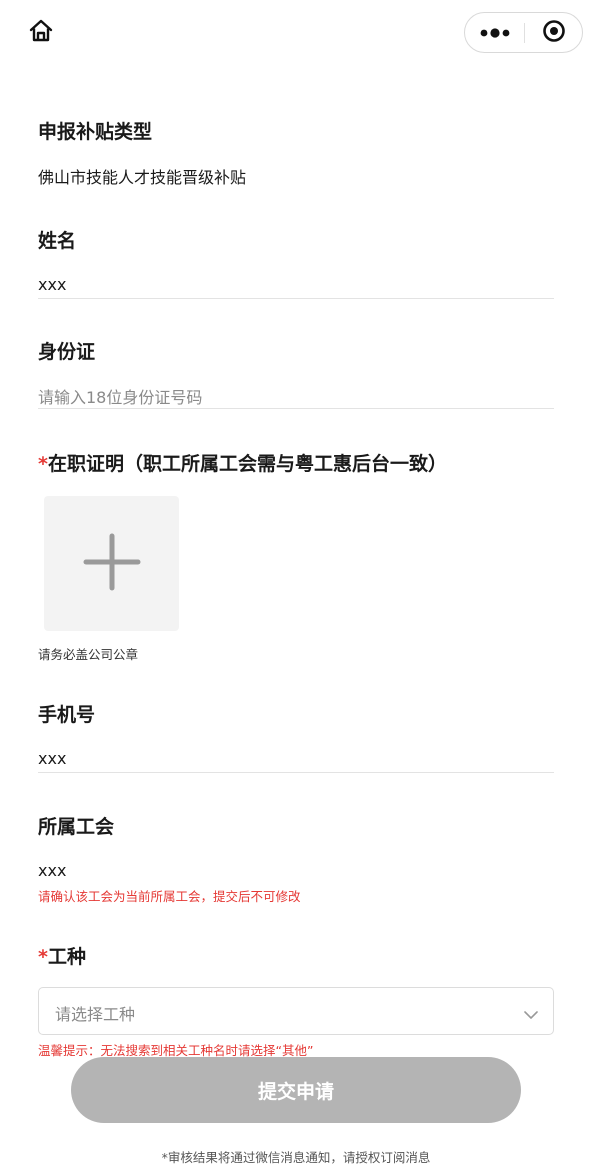 The image size is (592, 1172). What do you see at coordinates (296, 1157) in the screenshot?
I see `subscription-notice: *审核结果将通过微信消息通知，请授权订阅消息` at bounding box center [296, 1157].